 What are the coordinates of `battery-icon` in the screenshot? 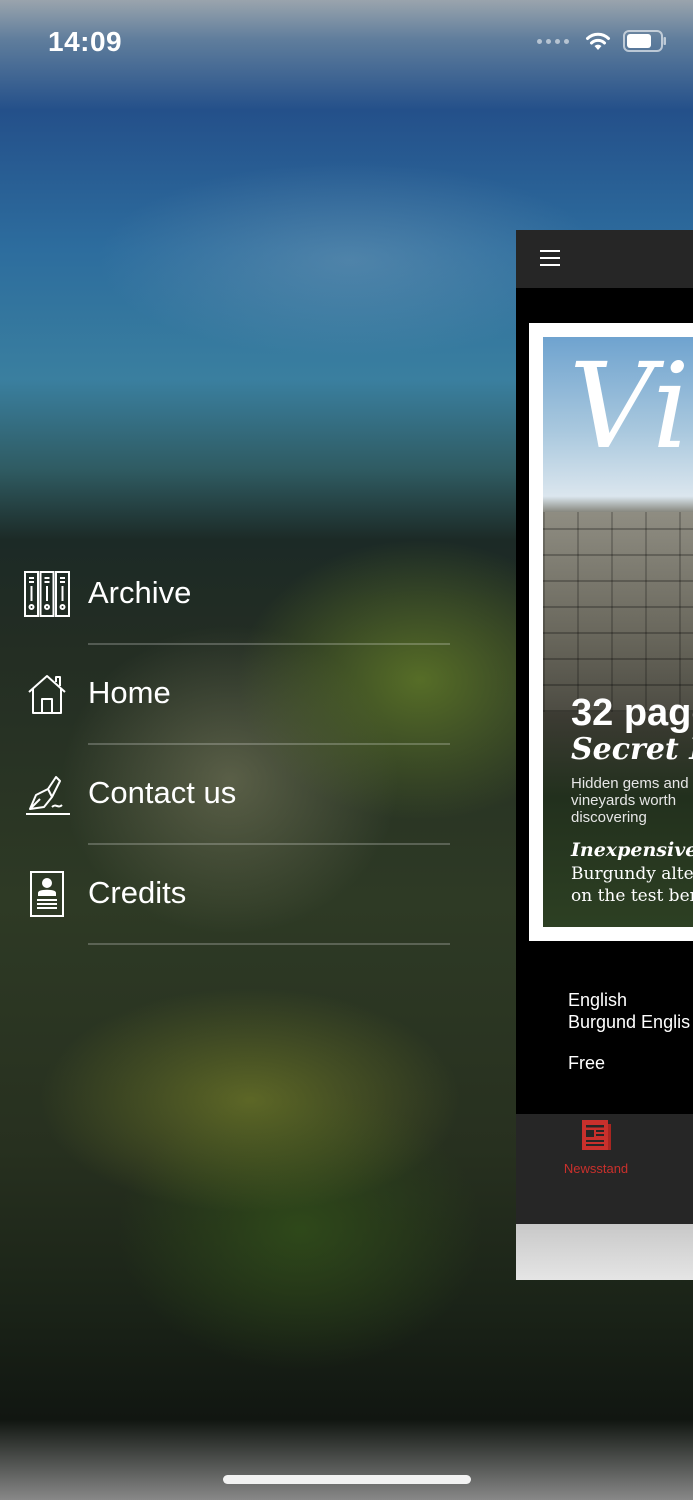 It's located at (644, 41).